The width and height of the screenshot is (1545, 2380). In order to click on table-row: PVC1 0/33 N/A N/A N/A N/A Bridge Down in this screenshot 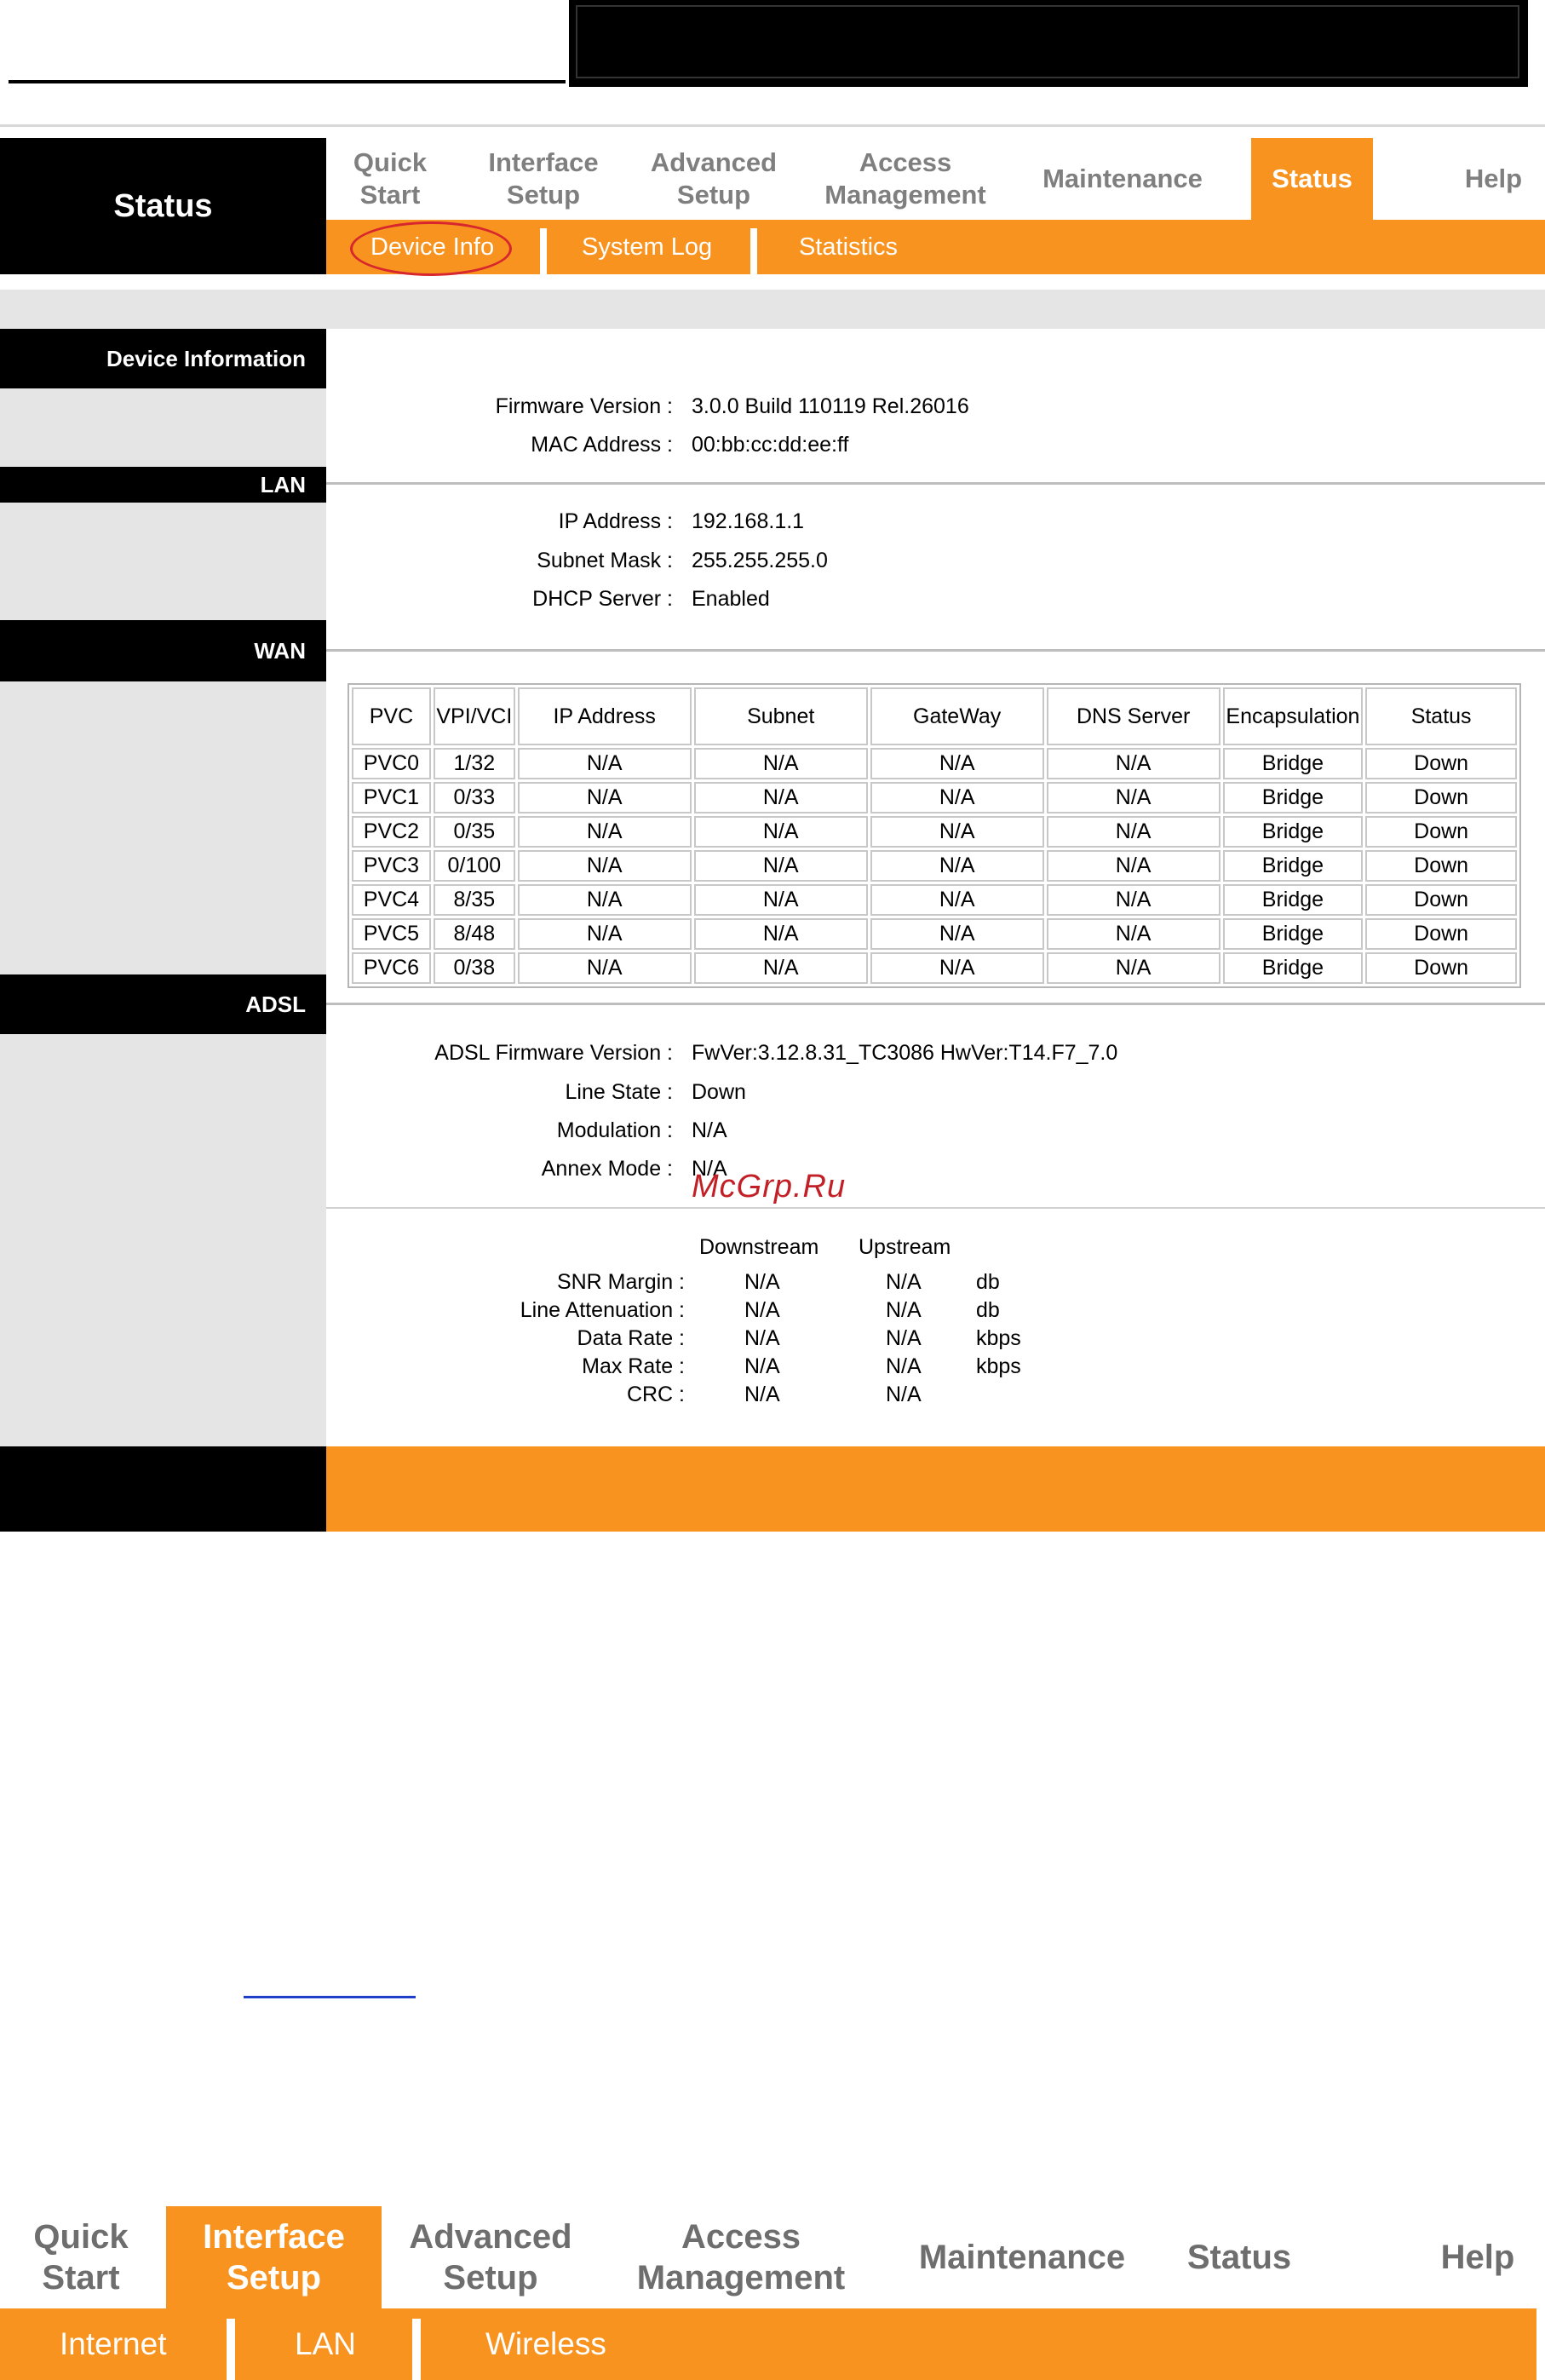, I will do `click(934, 798)`.